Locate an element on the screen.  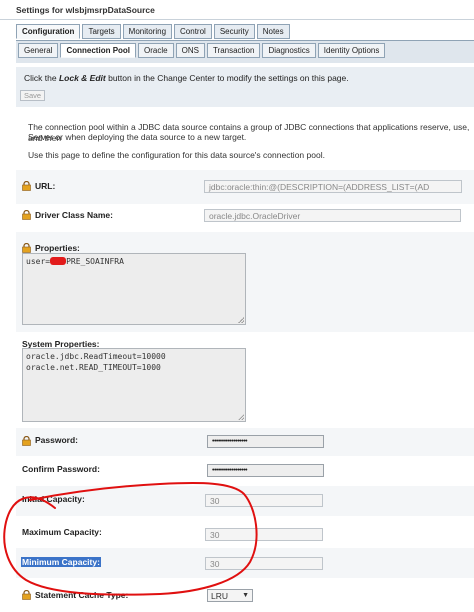
tab-general: General is located at coordinates (38, 50).